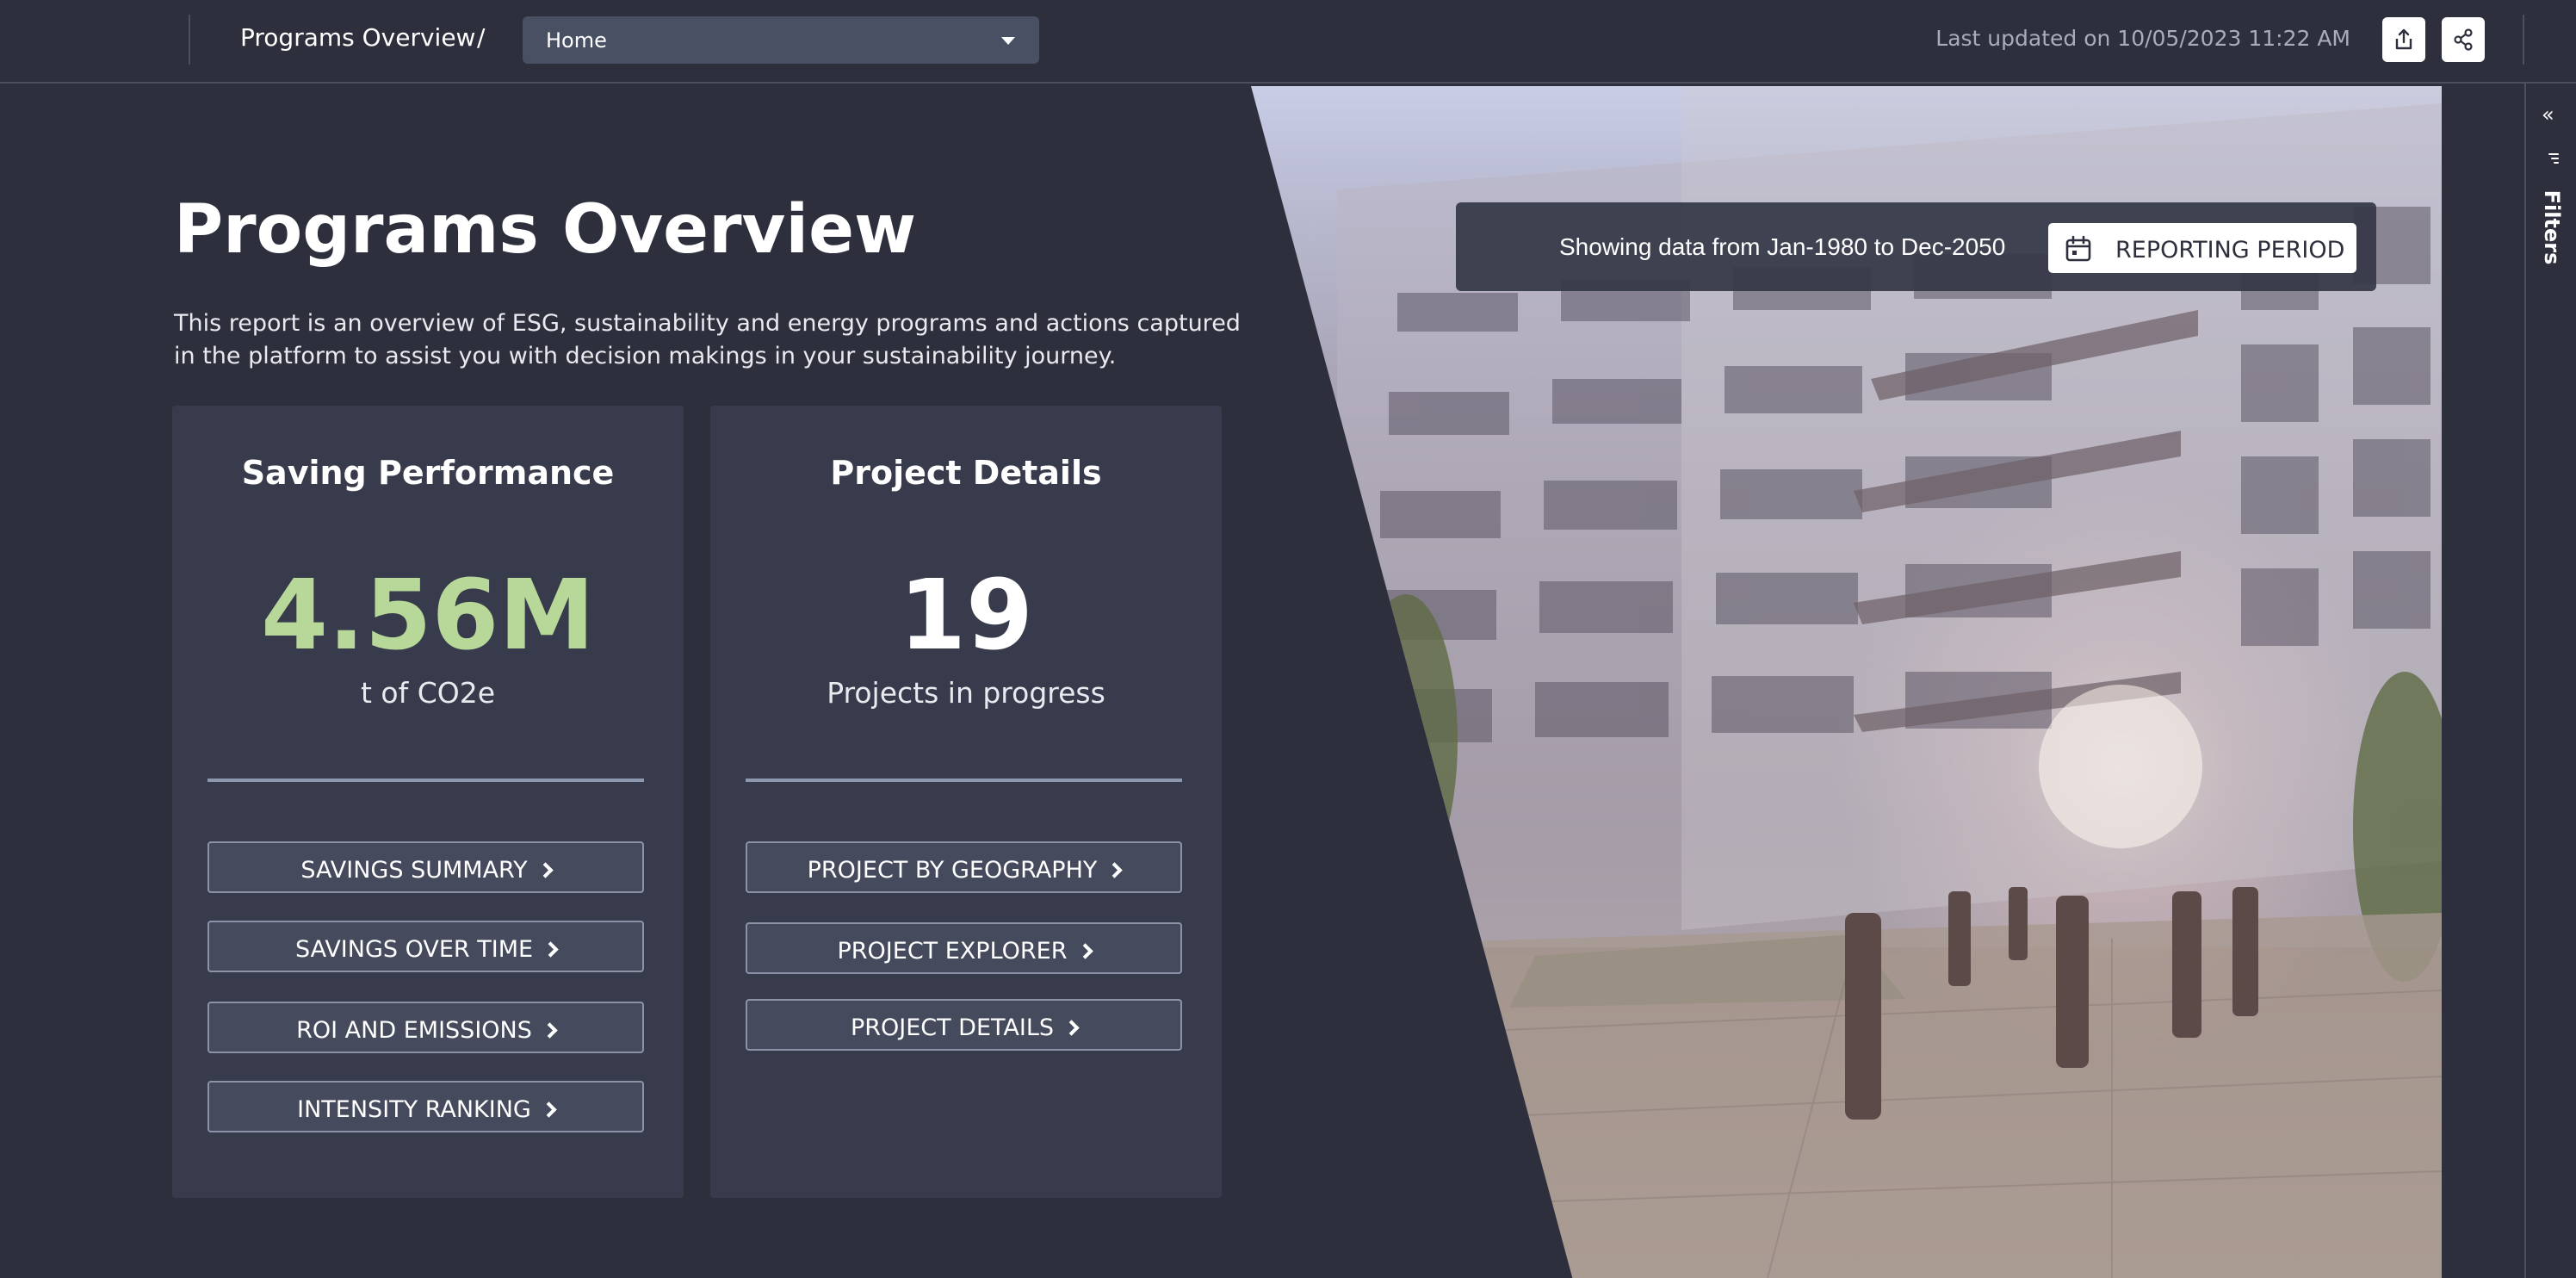  What do you see at coordinates (966, 616) in the screenshot?
I see `projects-metric-value: 19` at bounding box center [966, 616].